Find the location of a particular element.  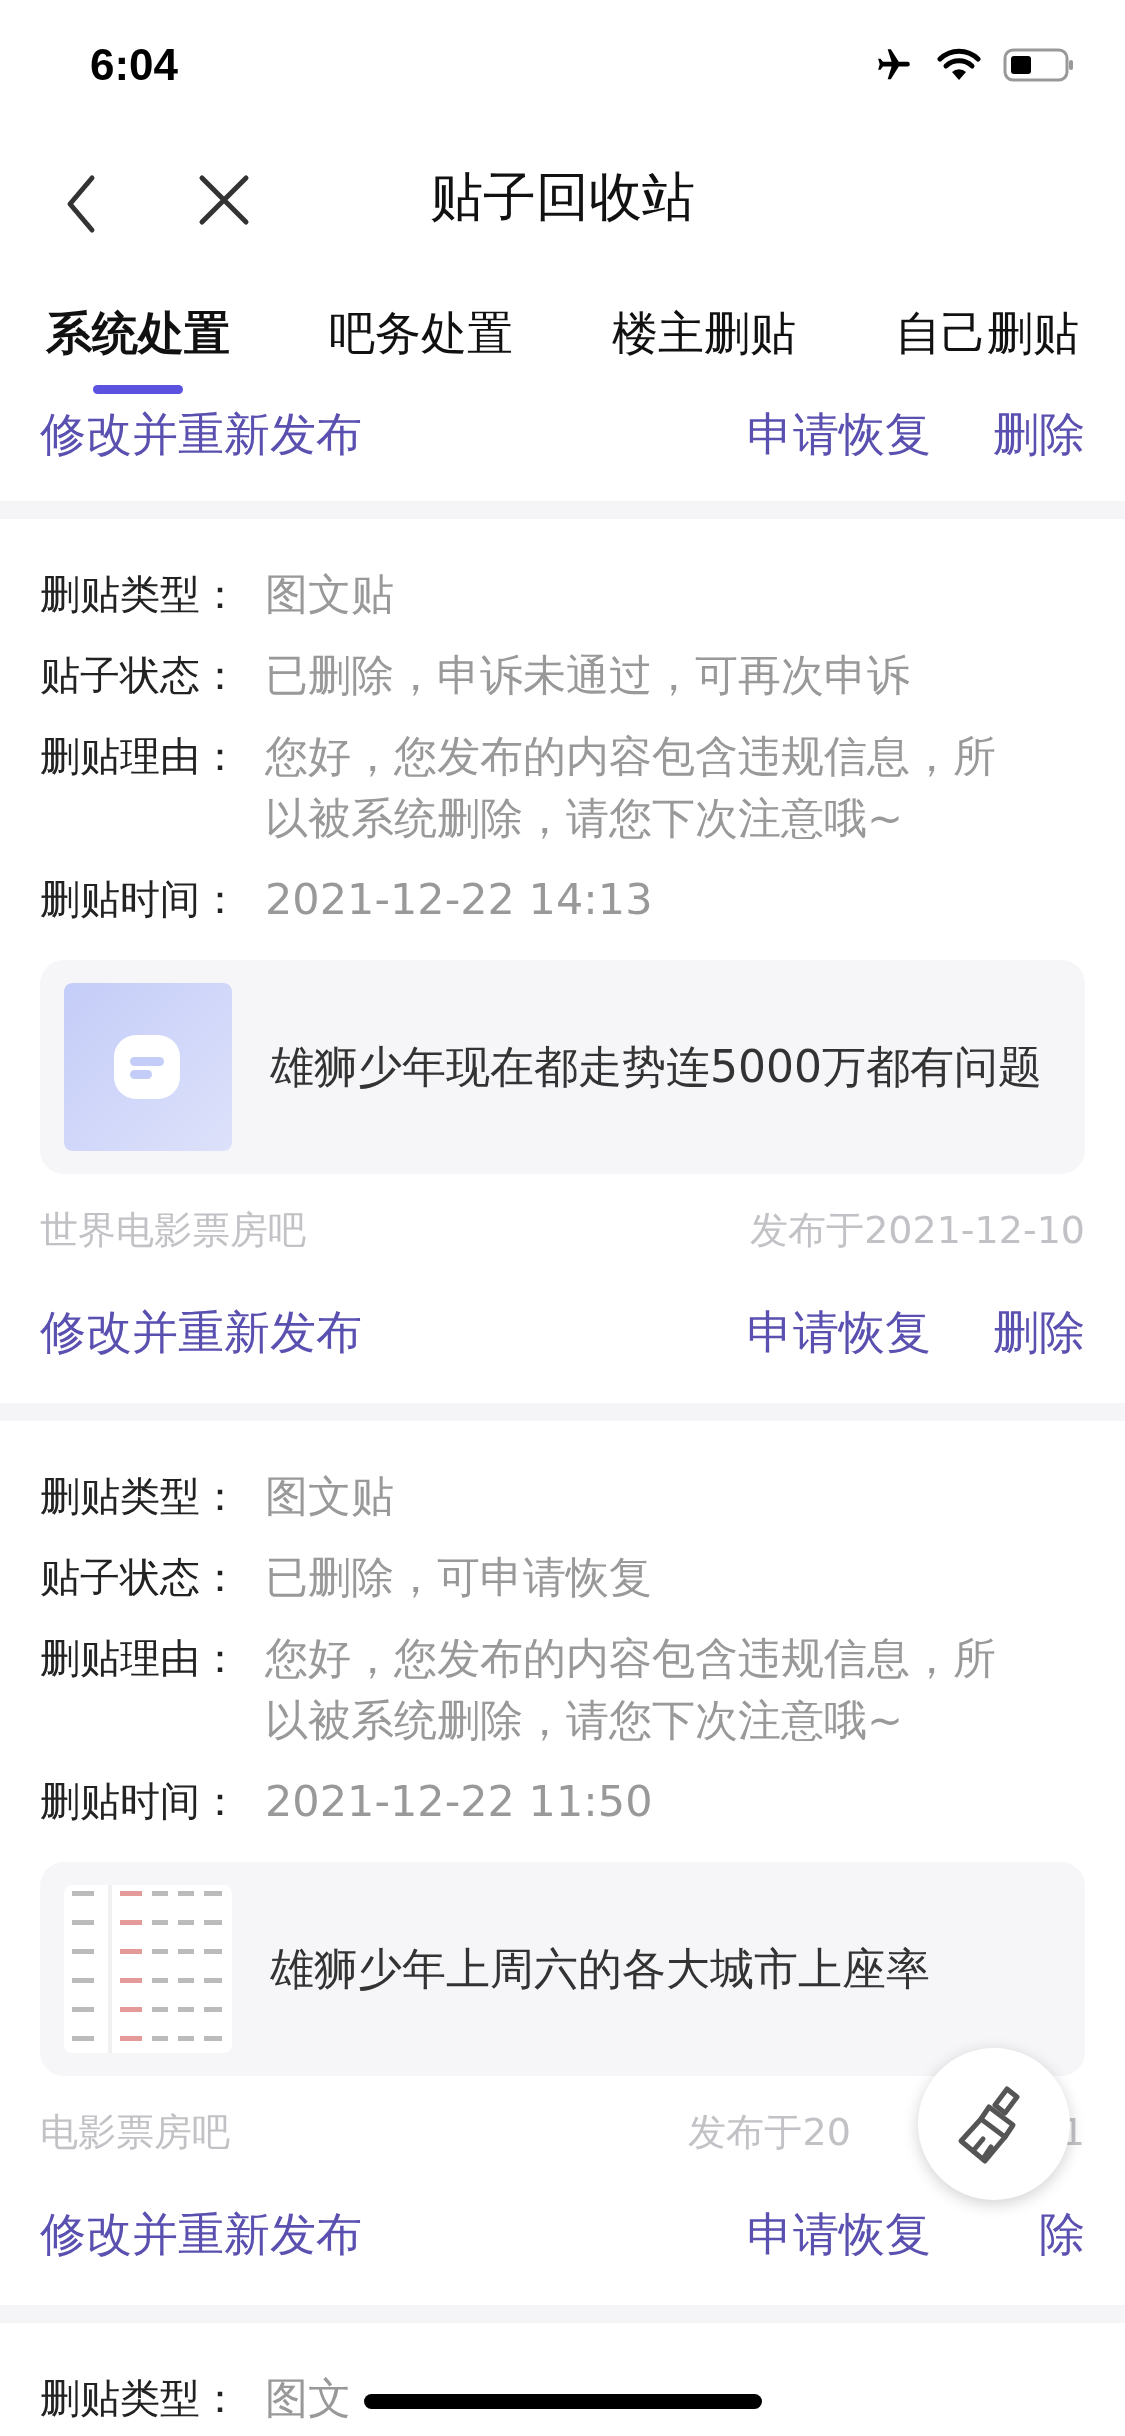

close-icon is located at coordinates (224, 200).